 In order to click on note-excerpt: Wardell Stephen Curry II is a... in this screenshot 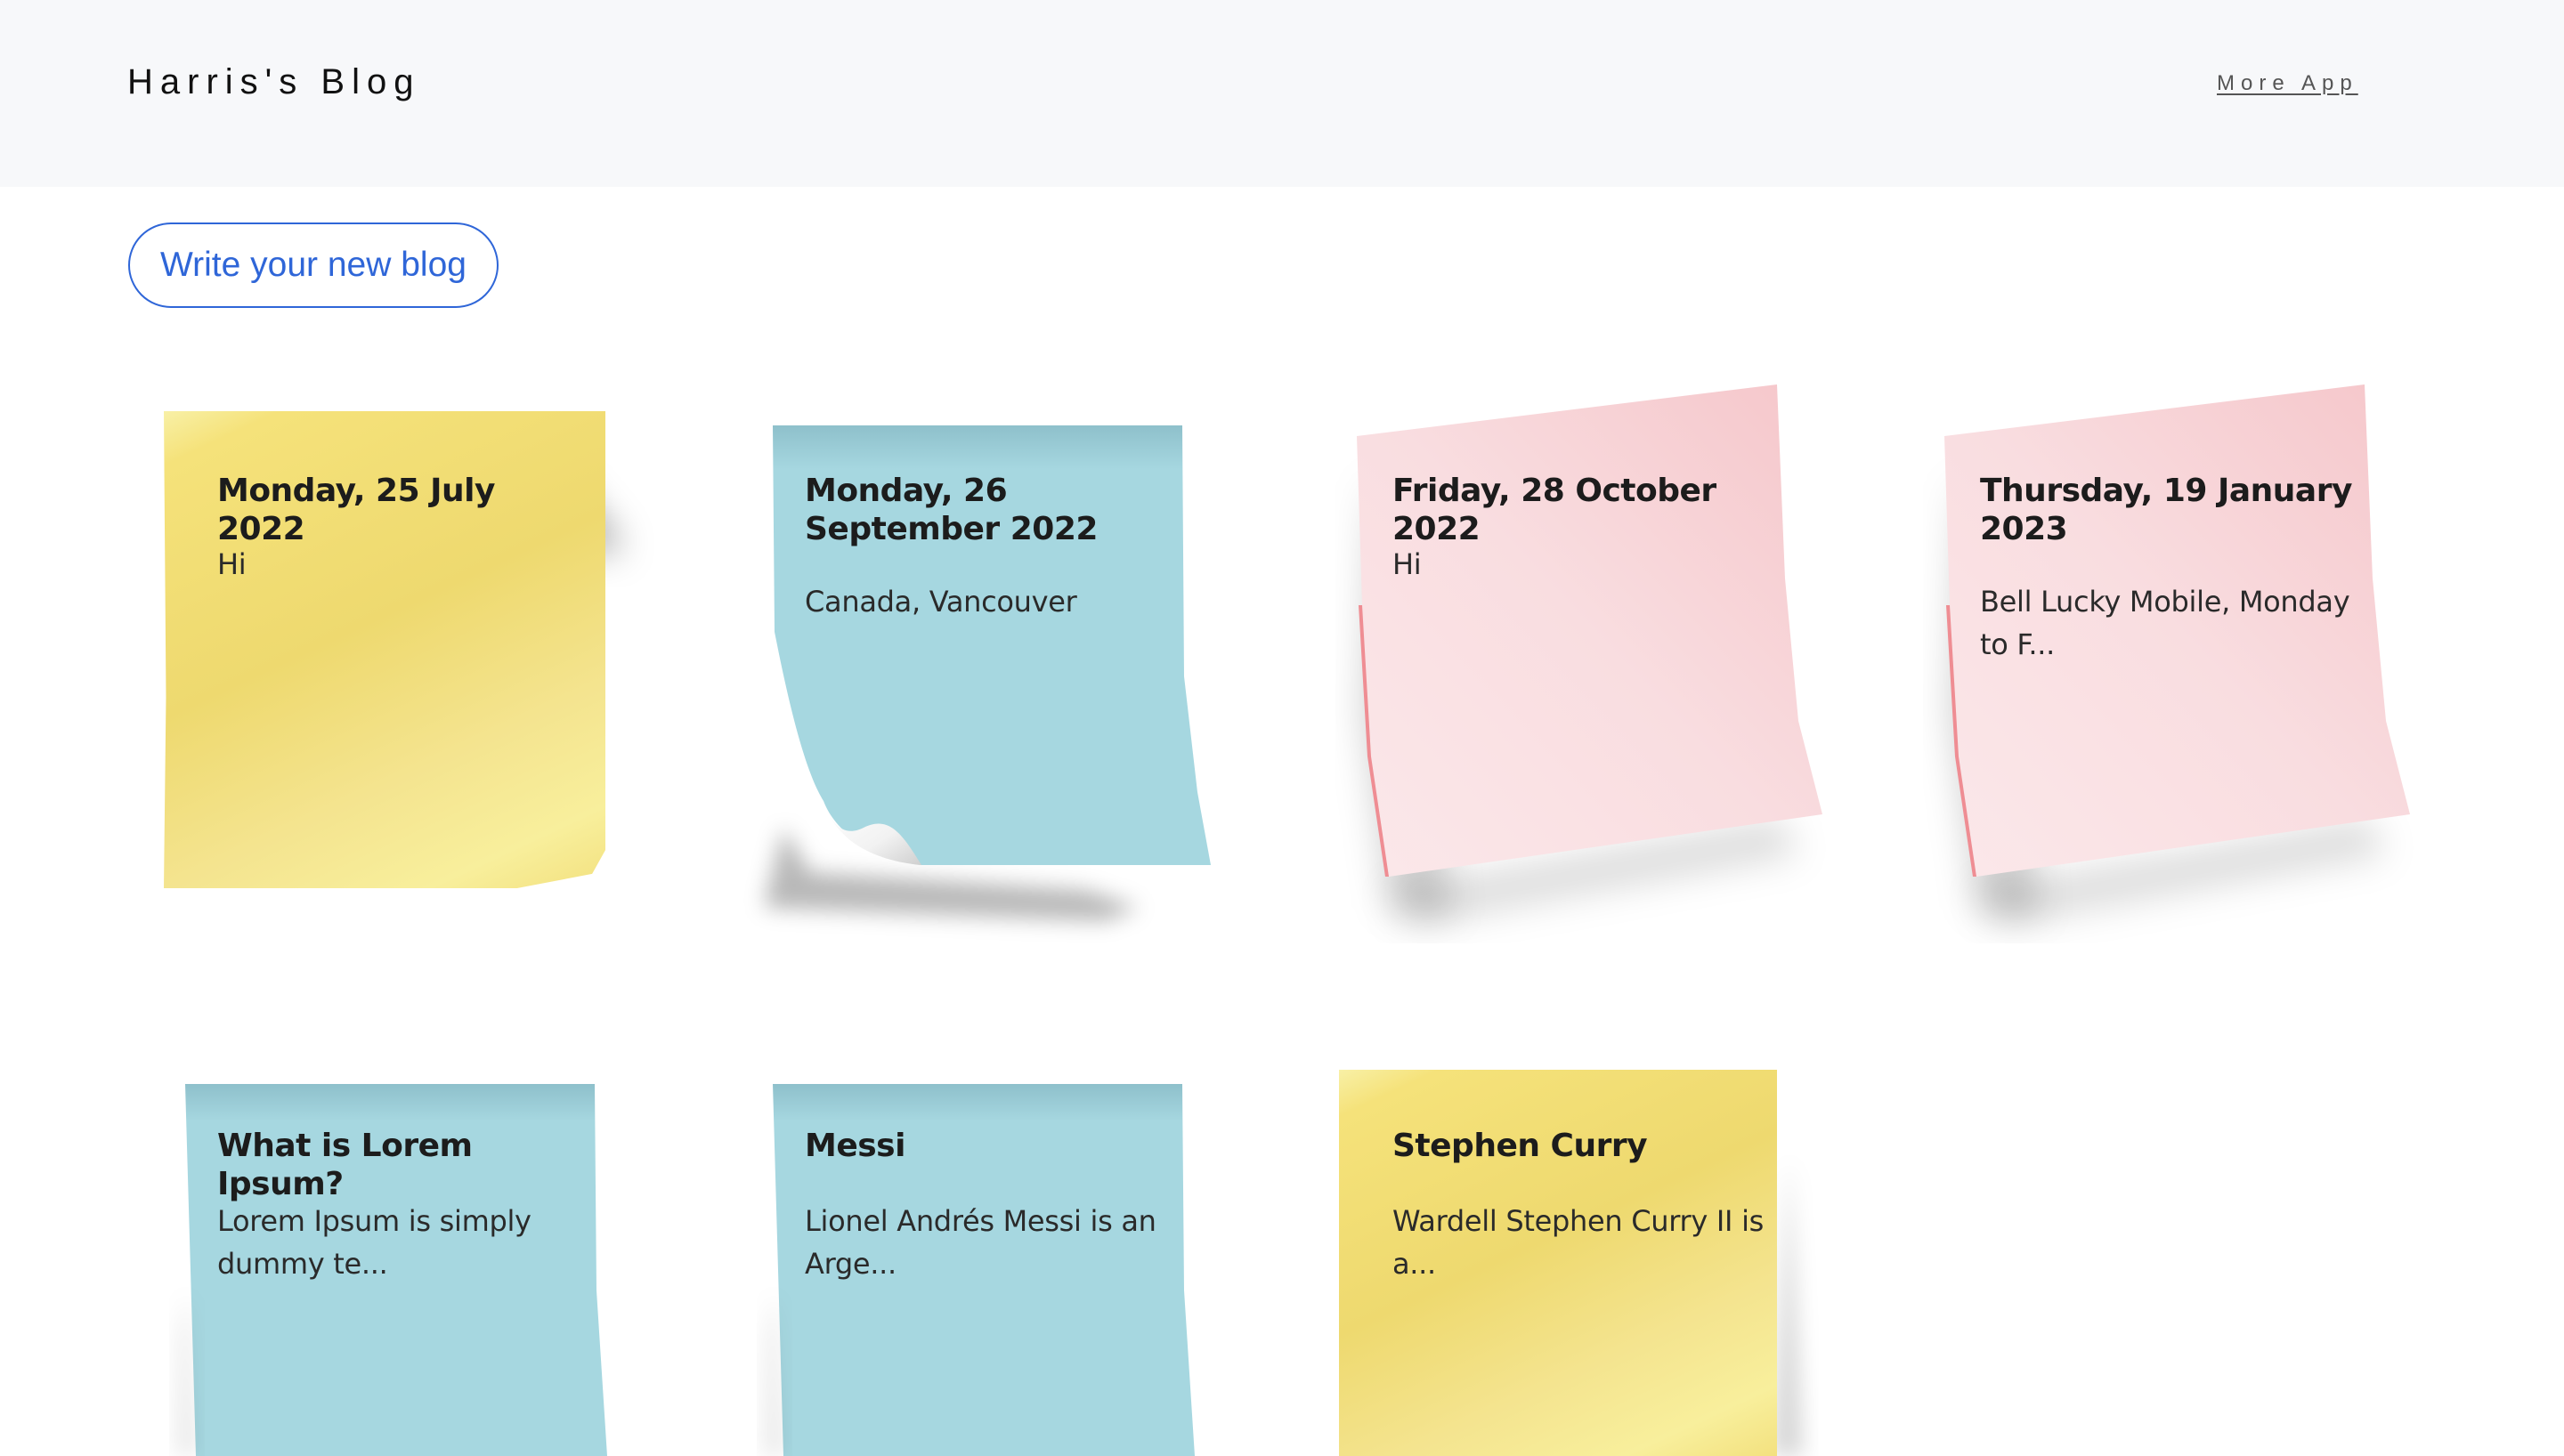, I will do `click(1578, 1242)`.